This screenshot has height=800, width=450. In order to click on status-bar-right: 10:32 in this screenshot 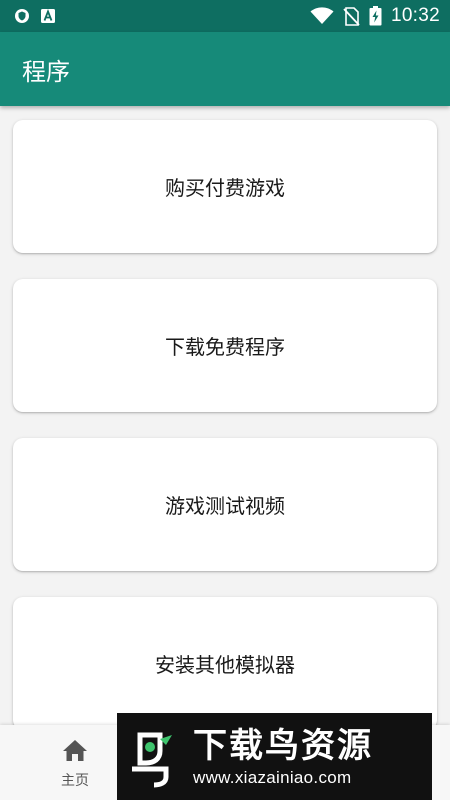, I will do `click(375, 16)`.